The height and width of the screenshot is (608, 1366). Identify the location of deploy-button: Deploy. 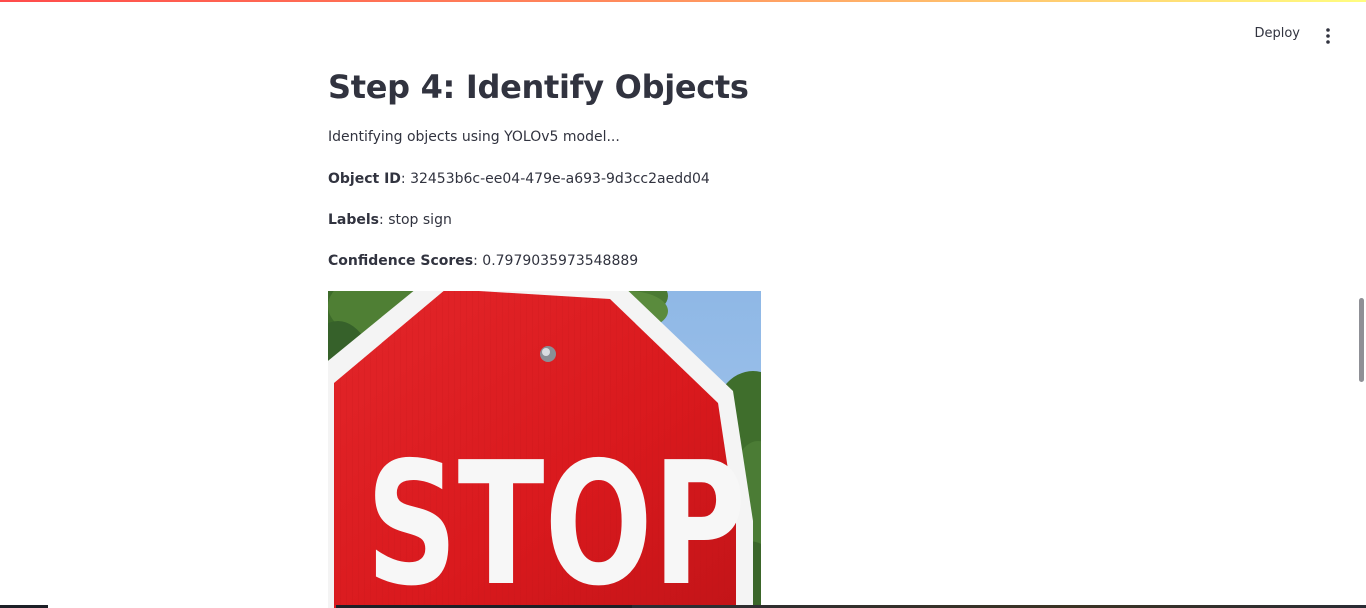
(1277, 33).